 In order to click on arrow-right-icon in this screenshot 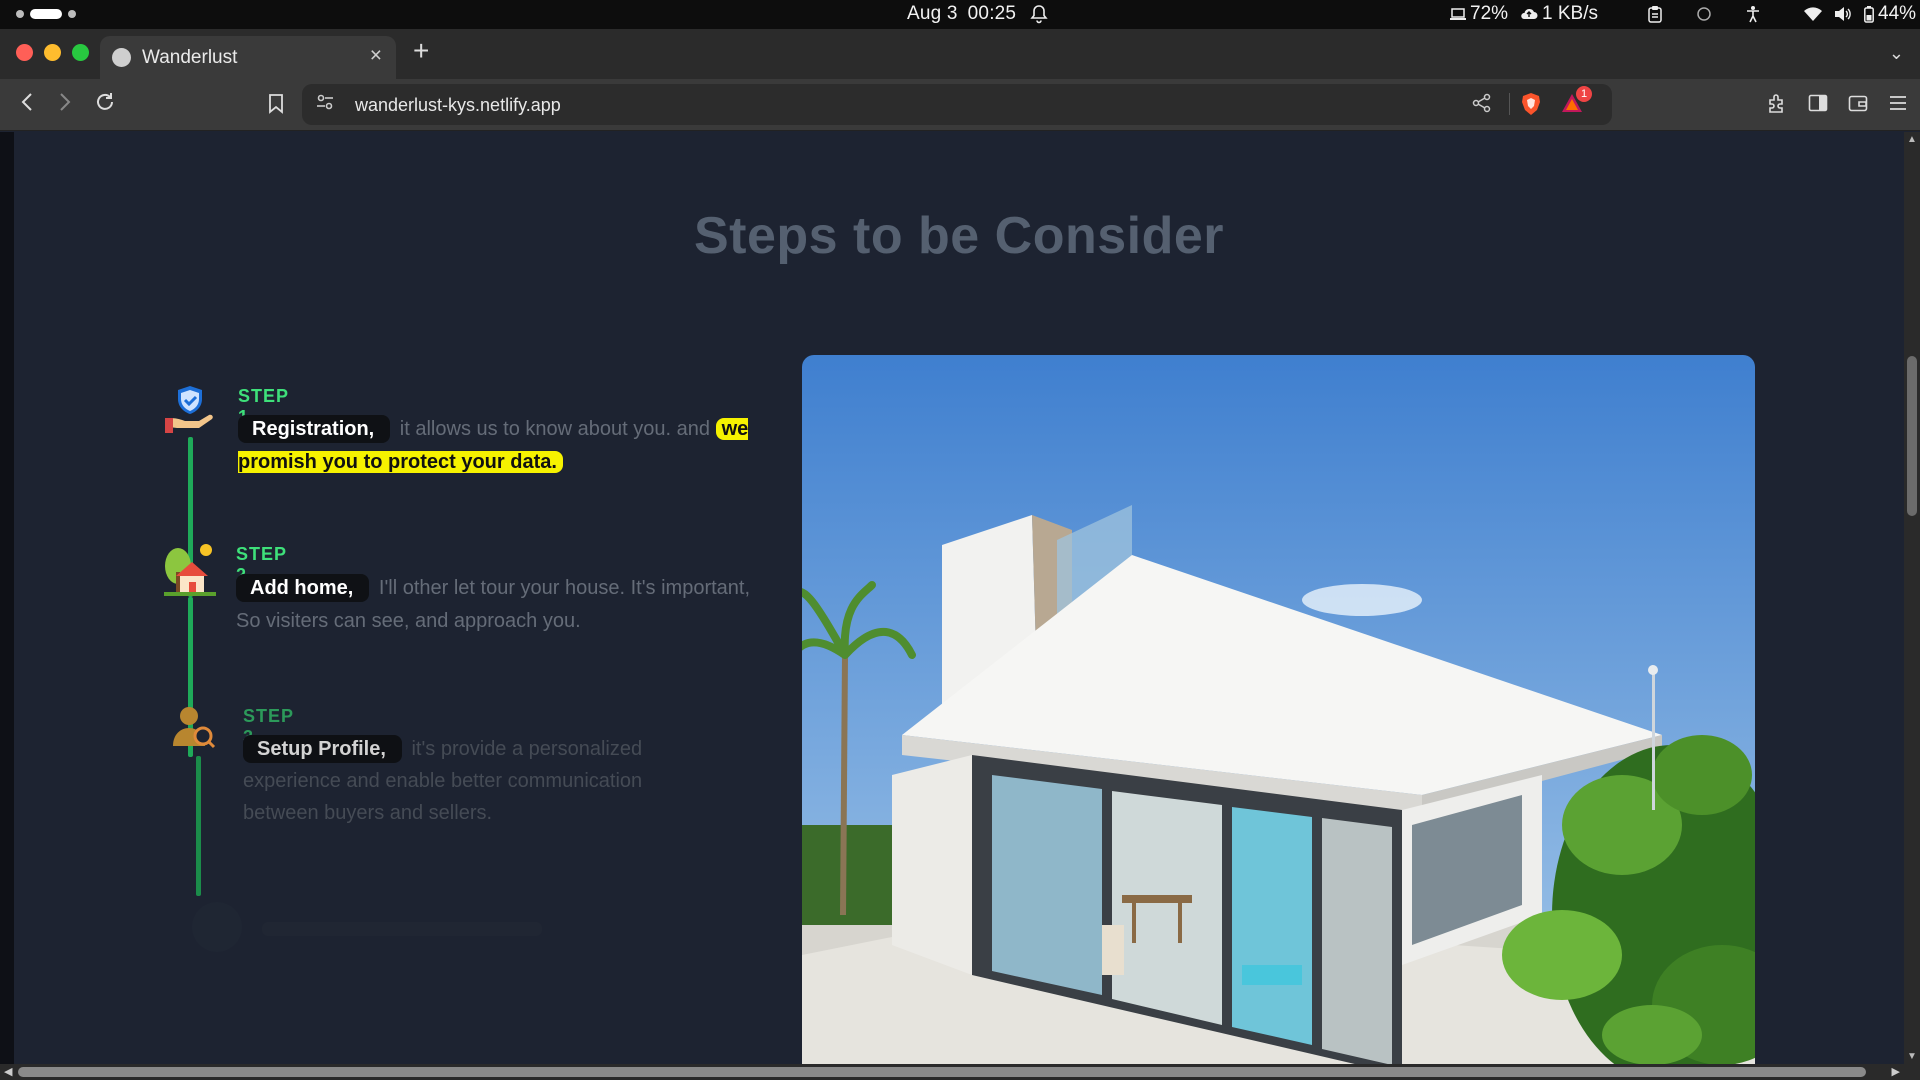, I will do `click(65, 102)`.